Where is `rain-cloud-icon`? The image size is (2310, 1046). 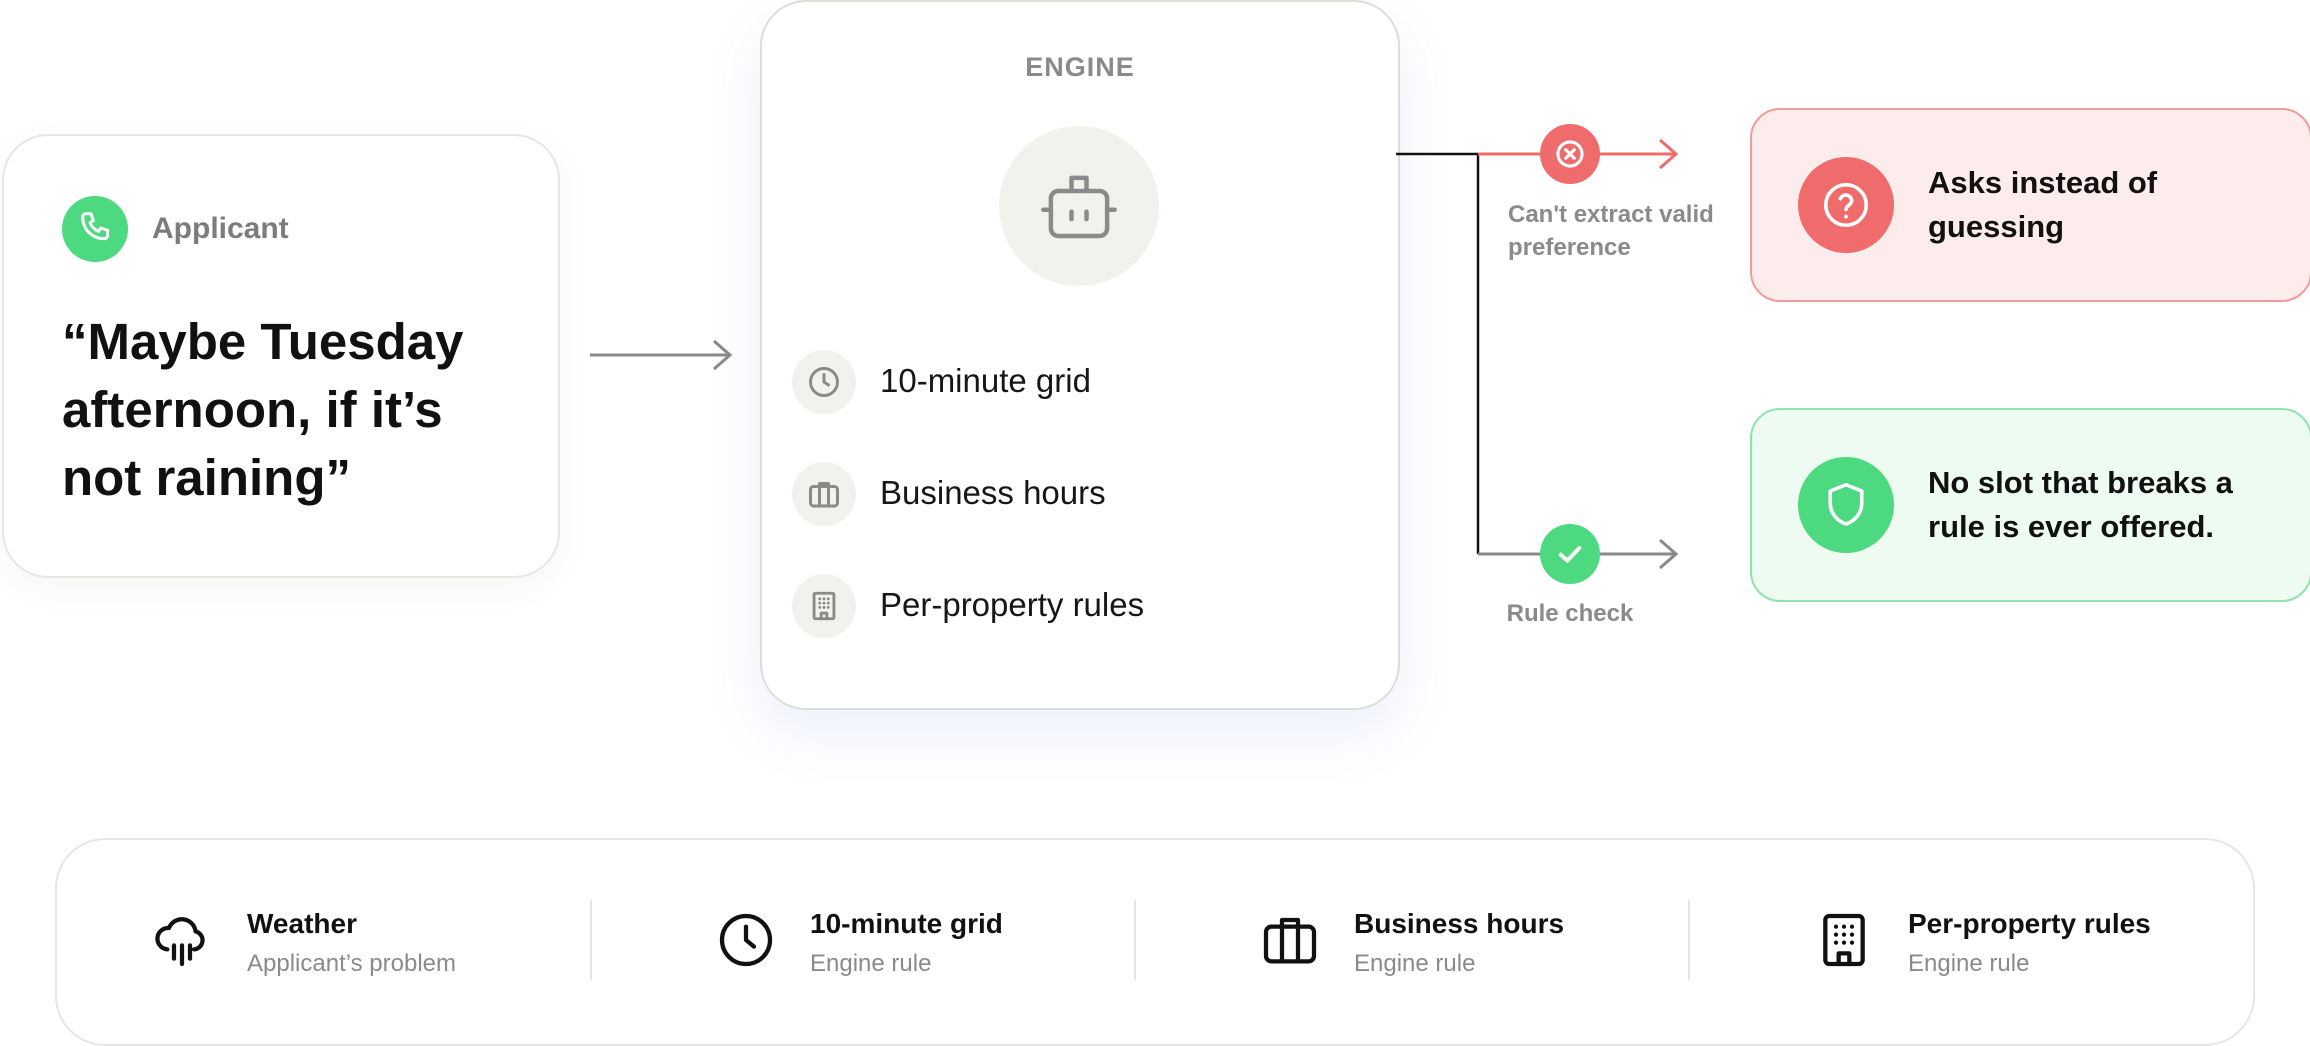 rain-cloud-icon is located at coordinates (180, 942).